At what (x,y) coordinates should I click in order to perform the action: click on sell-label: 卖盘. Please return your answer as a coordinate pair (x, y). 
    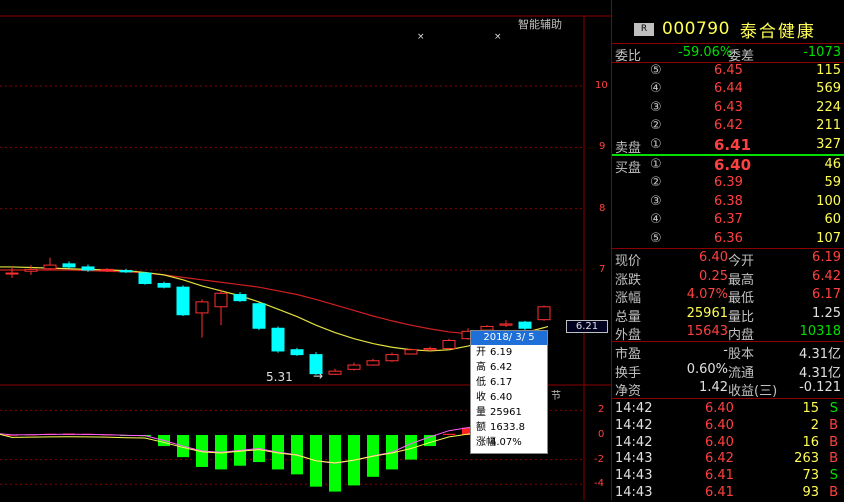
    Looking at the image, I should click on (628, 148).